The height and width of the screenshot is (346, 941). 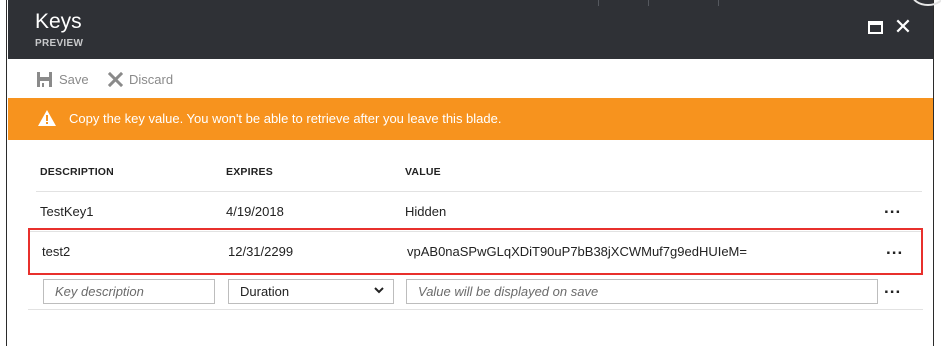 I want to click on column-header-expires: EXPIRES, so click(x=249, y=172).